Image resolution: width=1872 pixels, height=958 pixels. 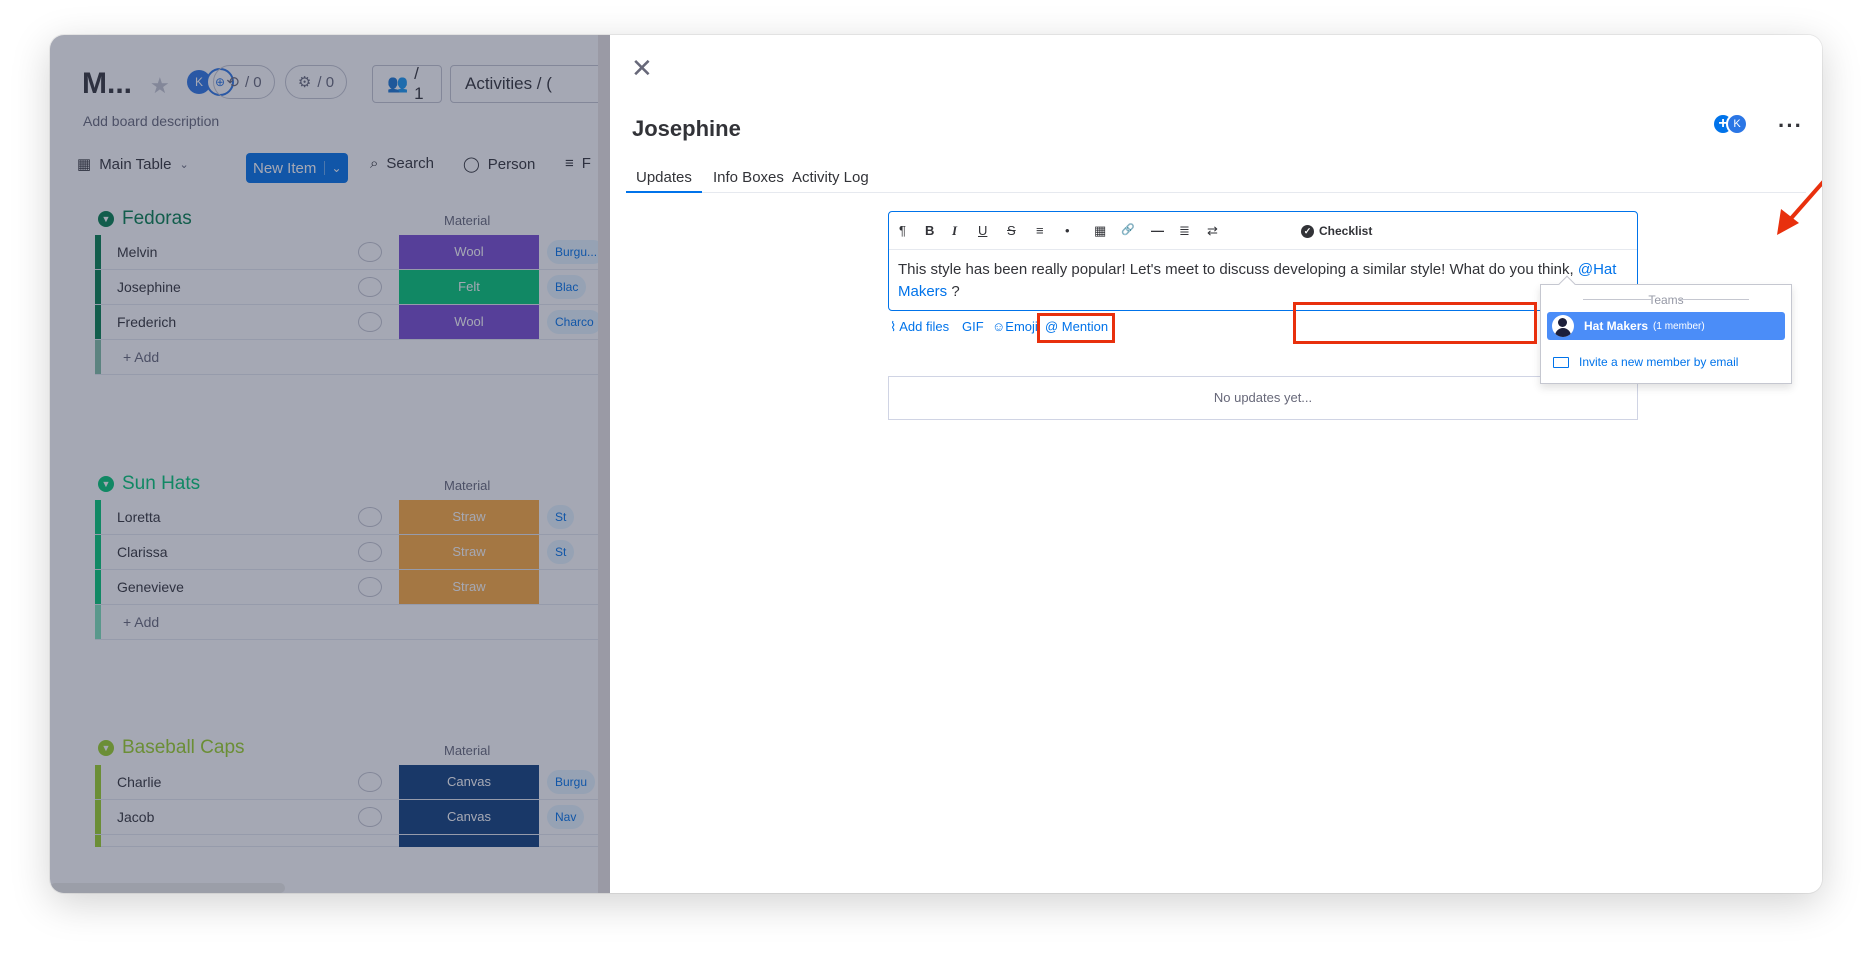 What do you see at coordinates (1563, 326) in the screenshot?
I see `team-avatar-icon` at bounding box center [1563, 326].